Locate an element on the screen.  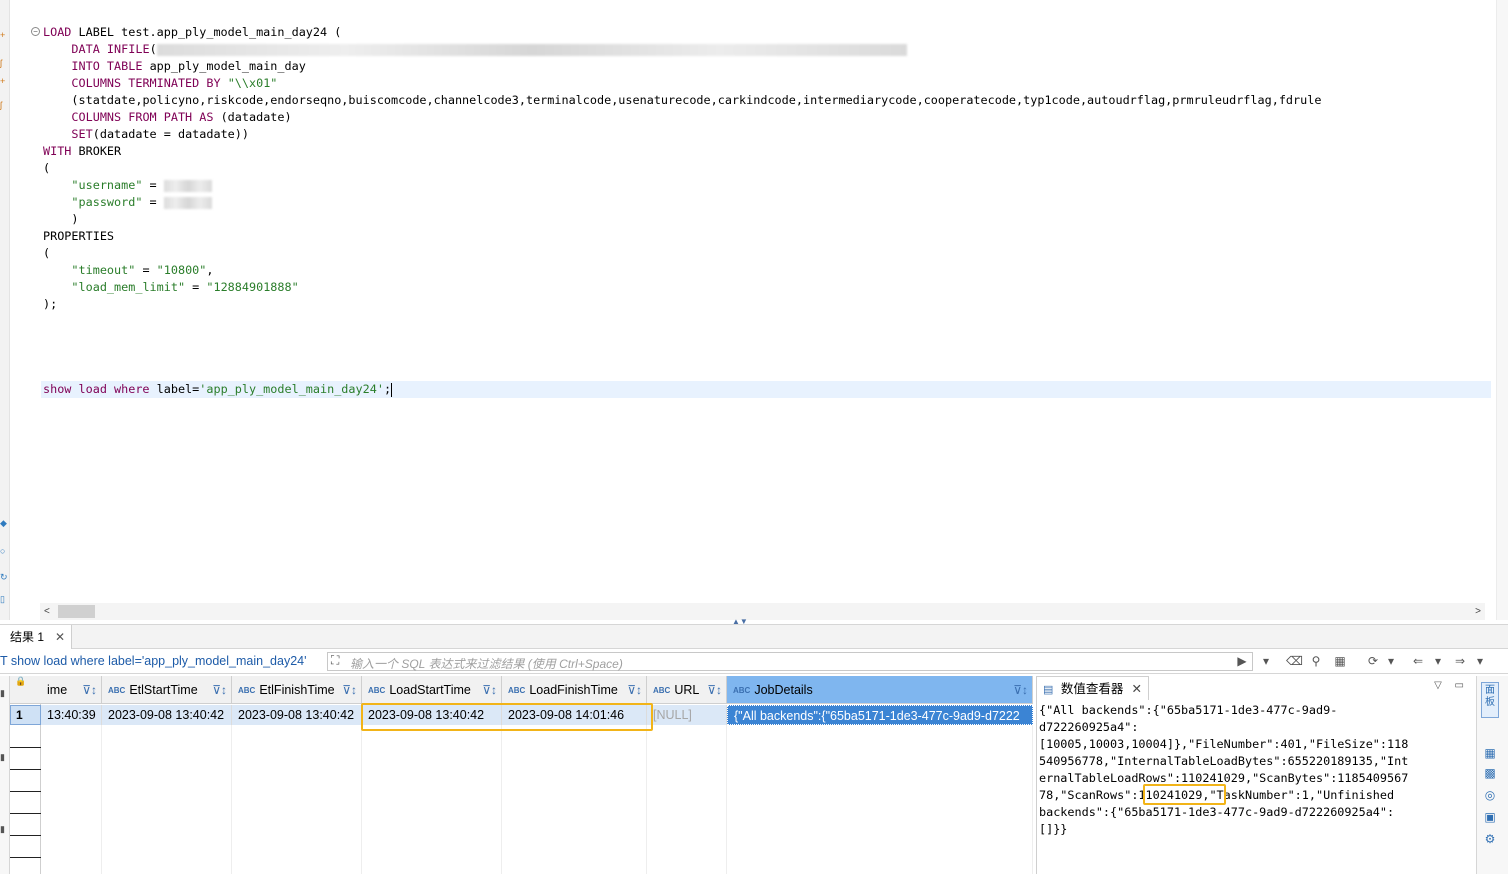
gutter-run-icon: ◆ is located at coordinates (4, 523).